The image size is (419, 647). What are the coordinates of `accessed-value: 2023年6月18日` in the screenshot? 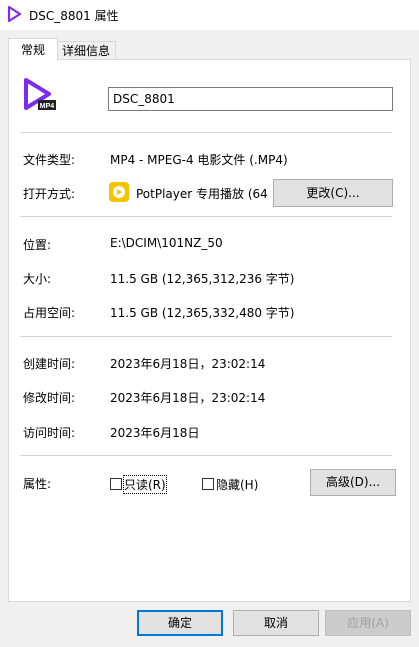 It's located at (155, 433).